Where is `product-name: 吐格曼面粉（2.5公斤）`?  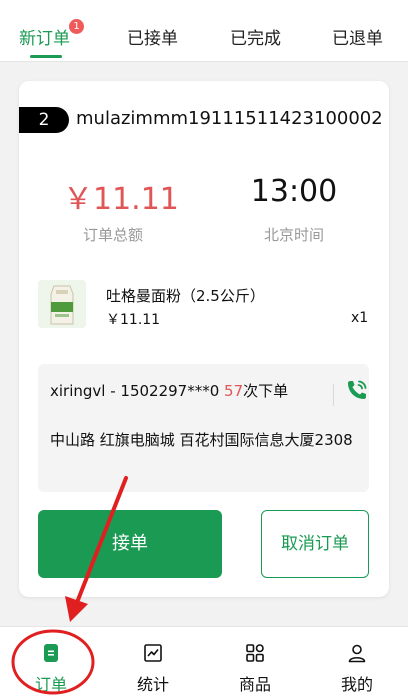 product-name: 吐格曼面粉（2.5公斤） is located at coordinates (185, 296).